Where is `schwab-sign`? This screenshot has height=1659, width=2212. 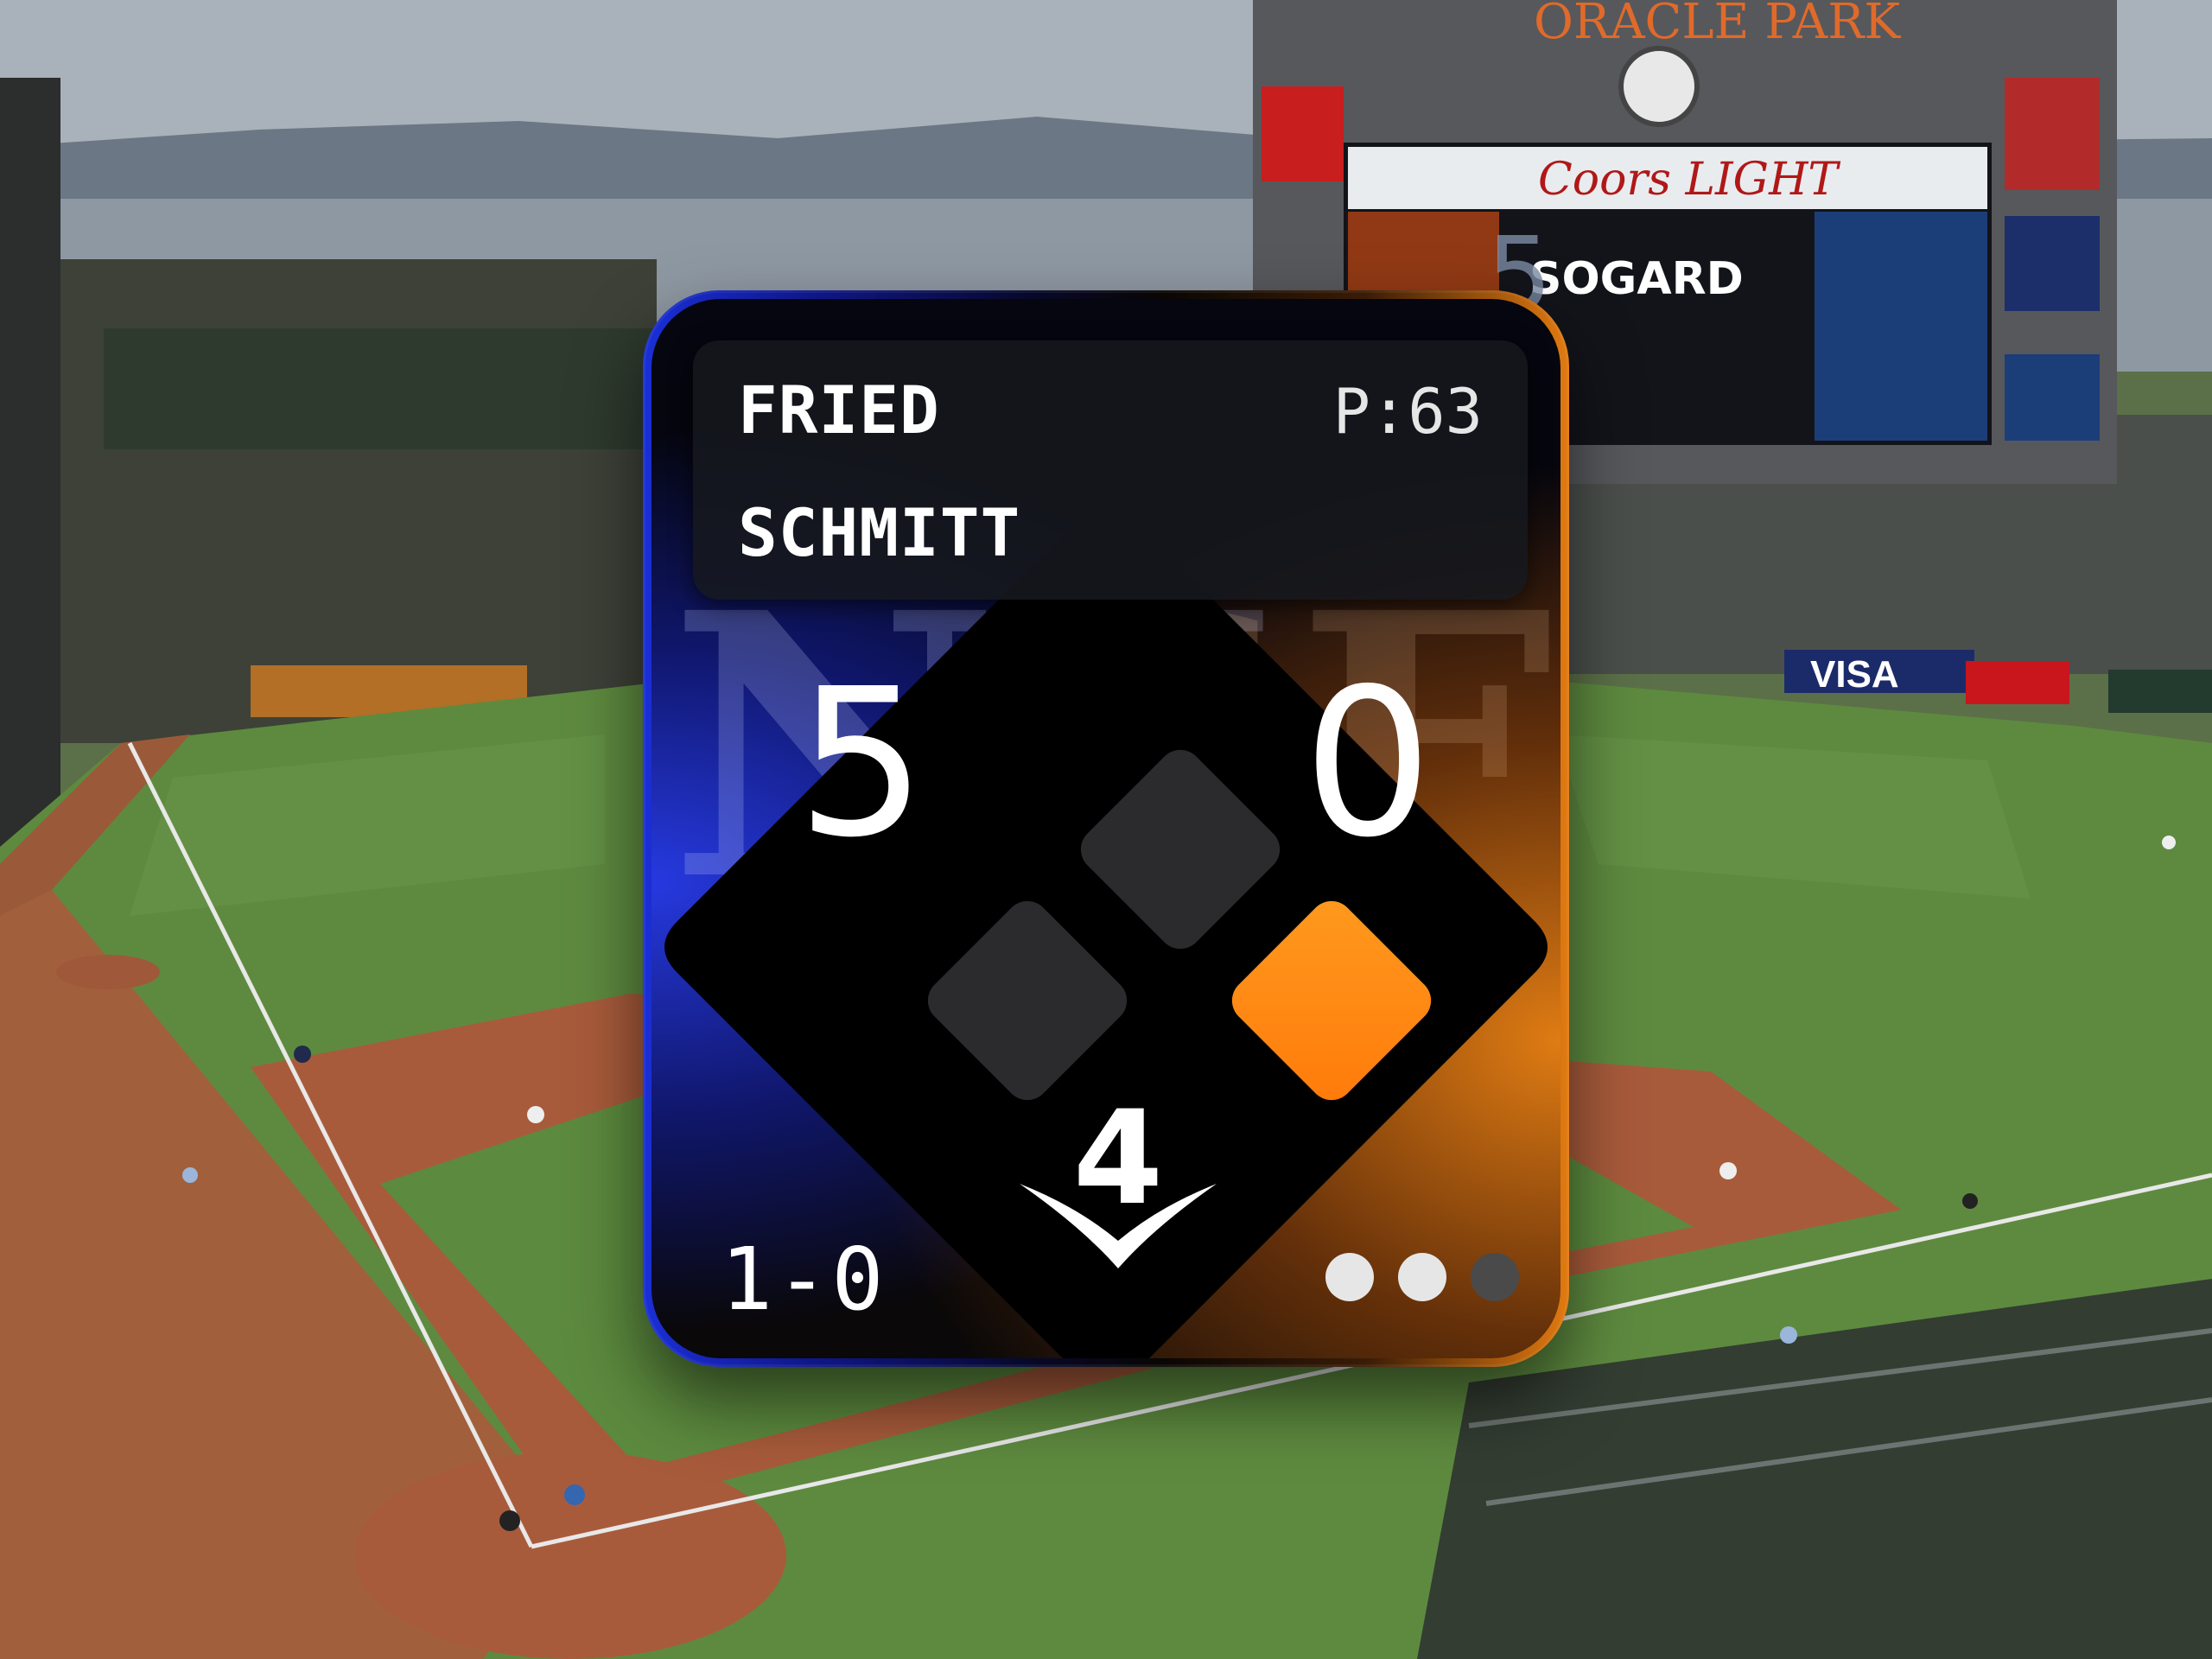 schwab-sign is located at coordinates (2052, 397).